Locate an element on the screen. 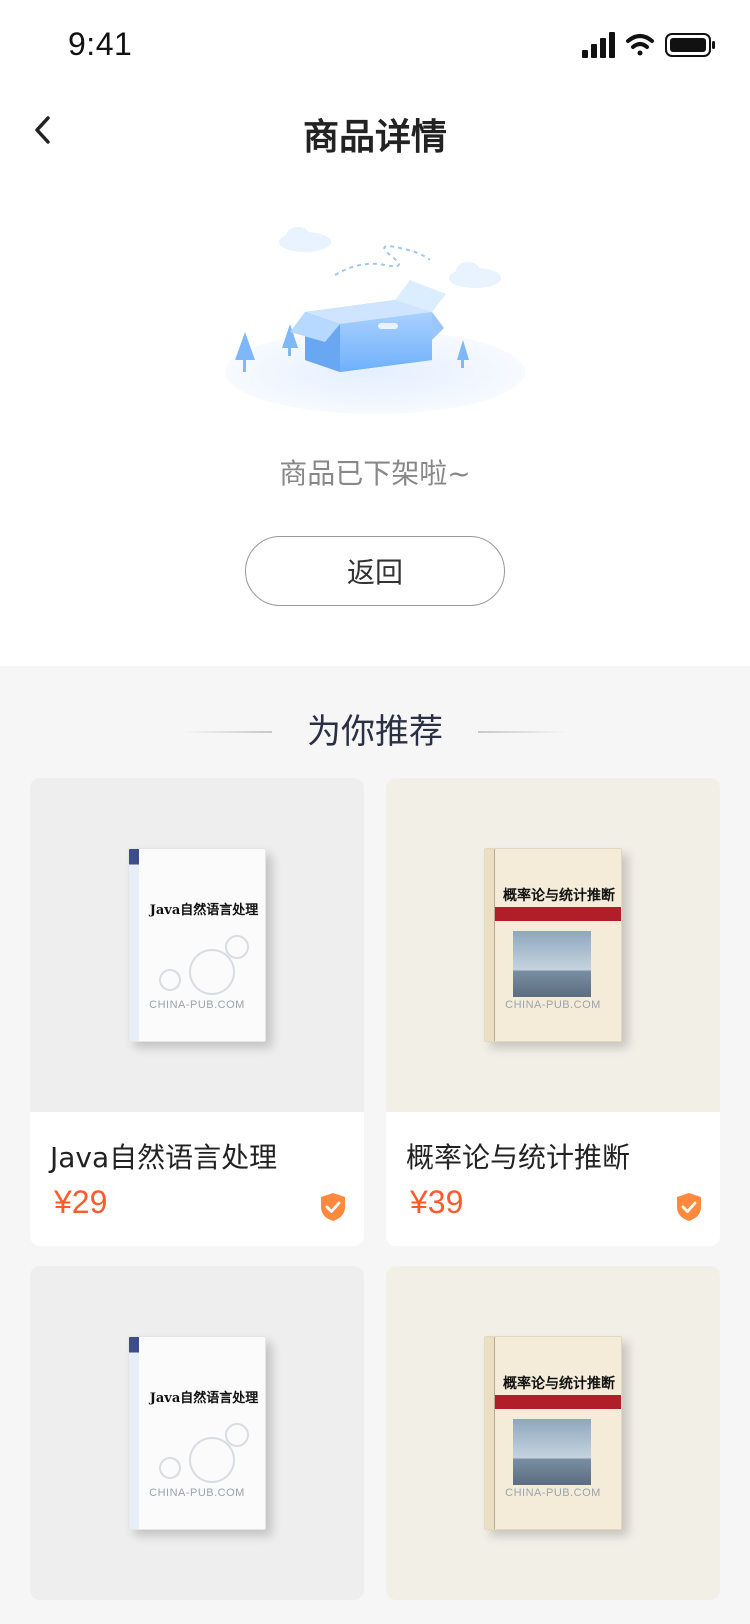 The height and width of the screenshot is (1624, 750). product-card: 概率论与统计推断 CHINA-PUB.COM 概率论与统计推断 ¥39 is located at coordinates (553, 1012).